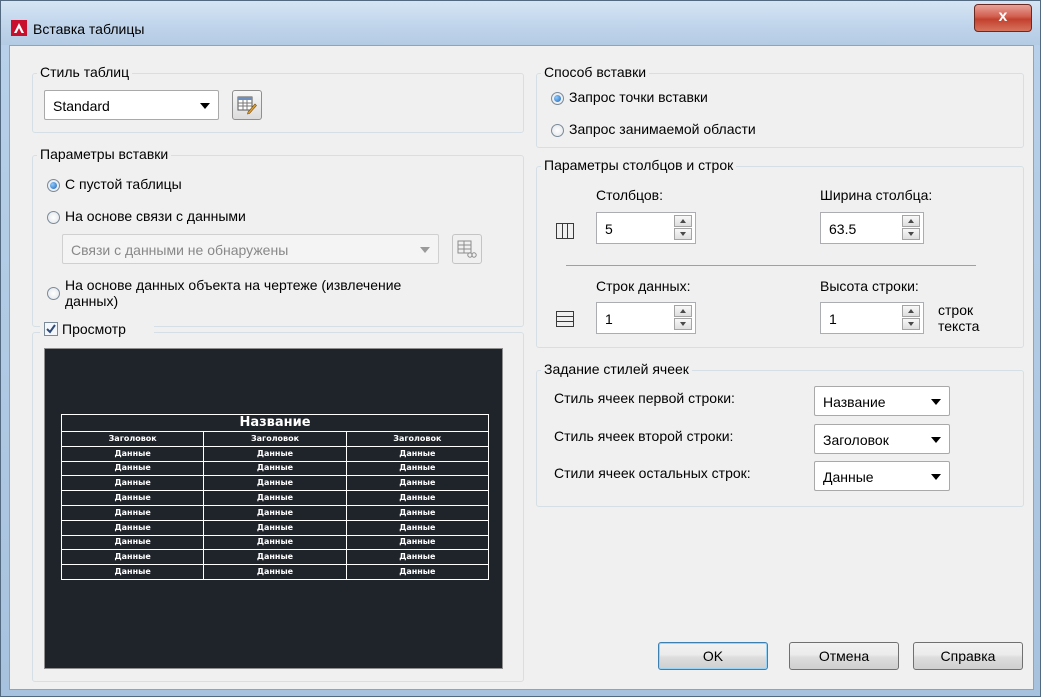  I want to click on close-icon: x, so click(1003, 16).